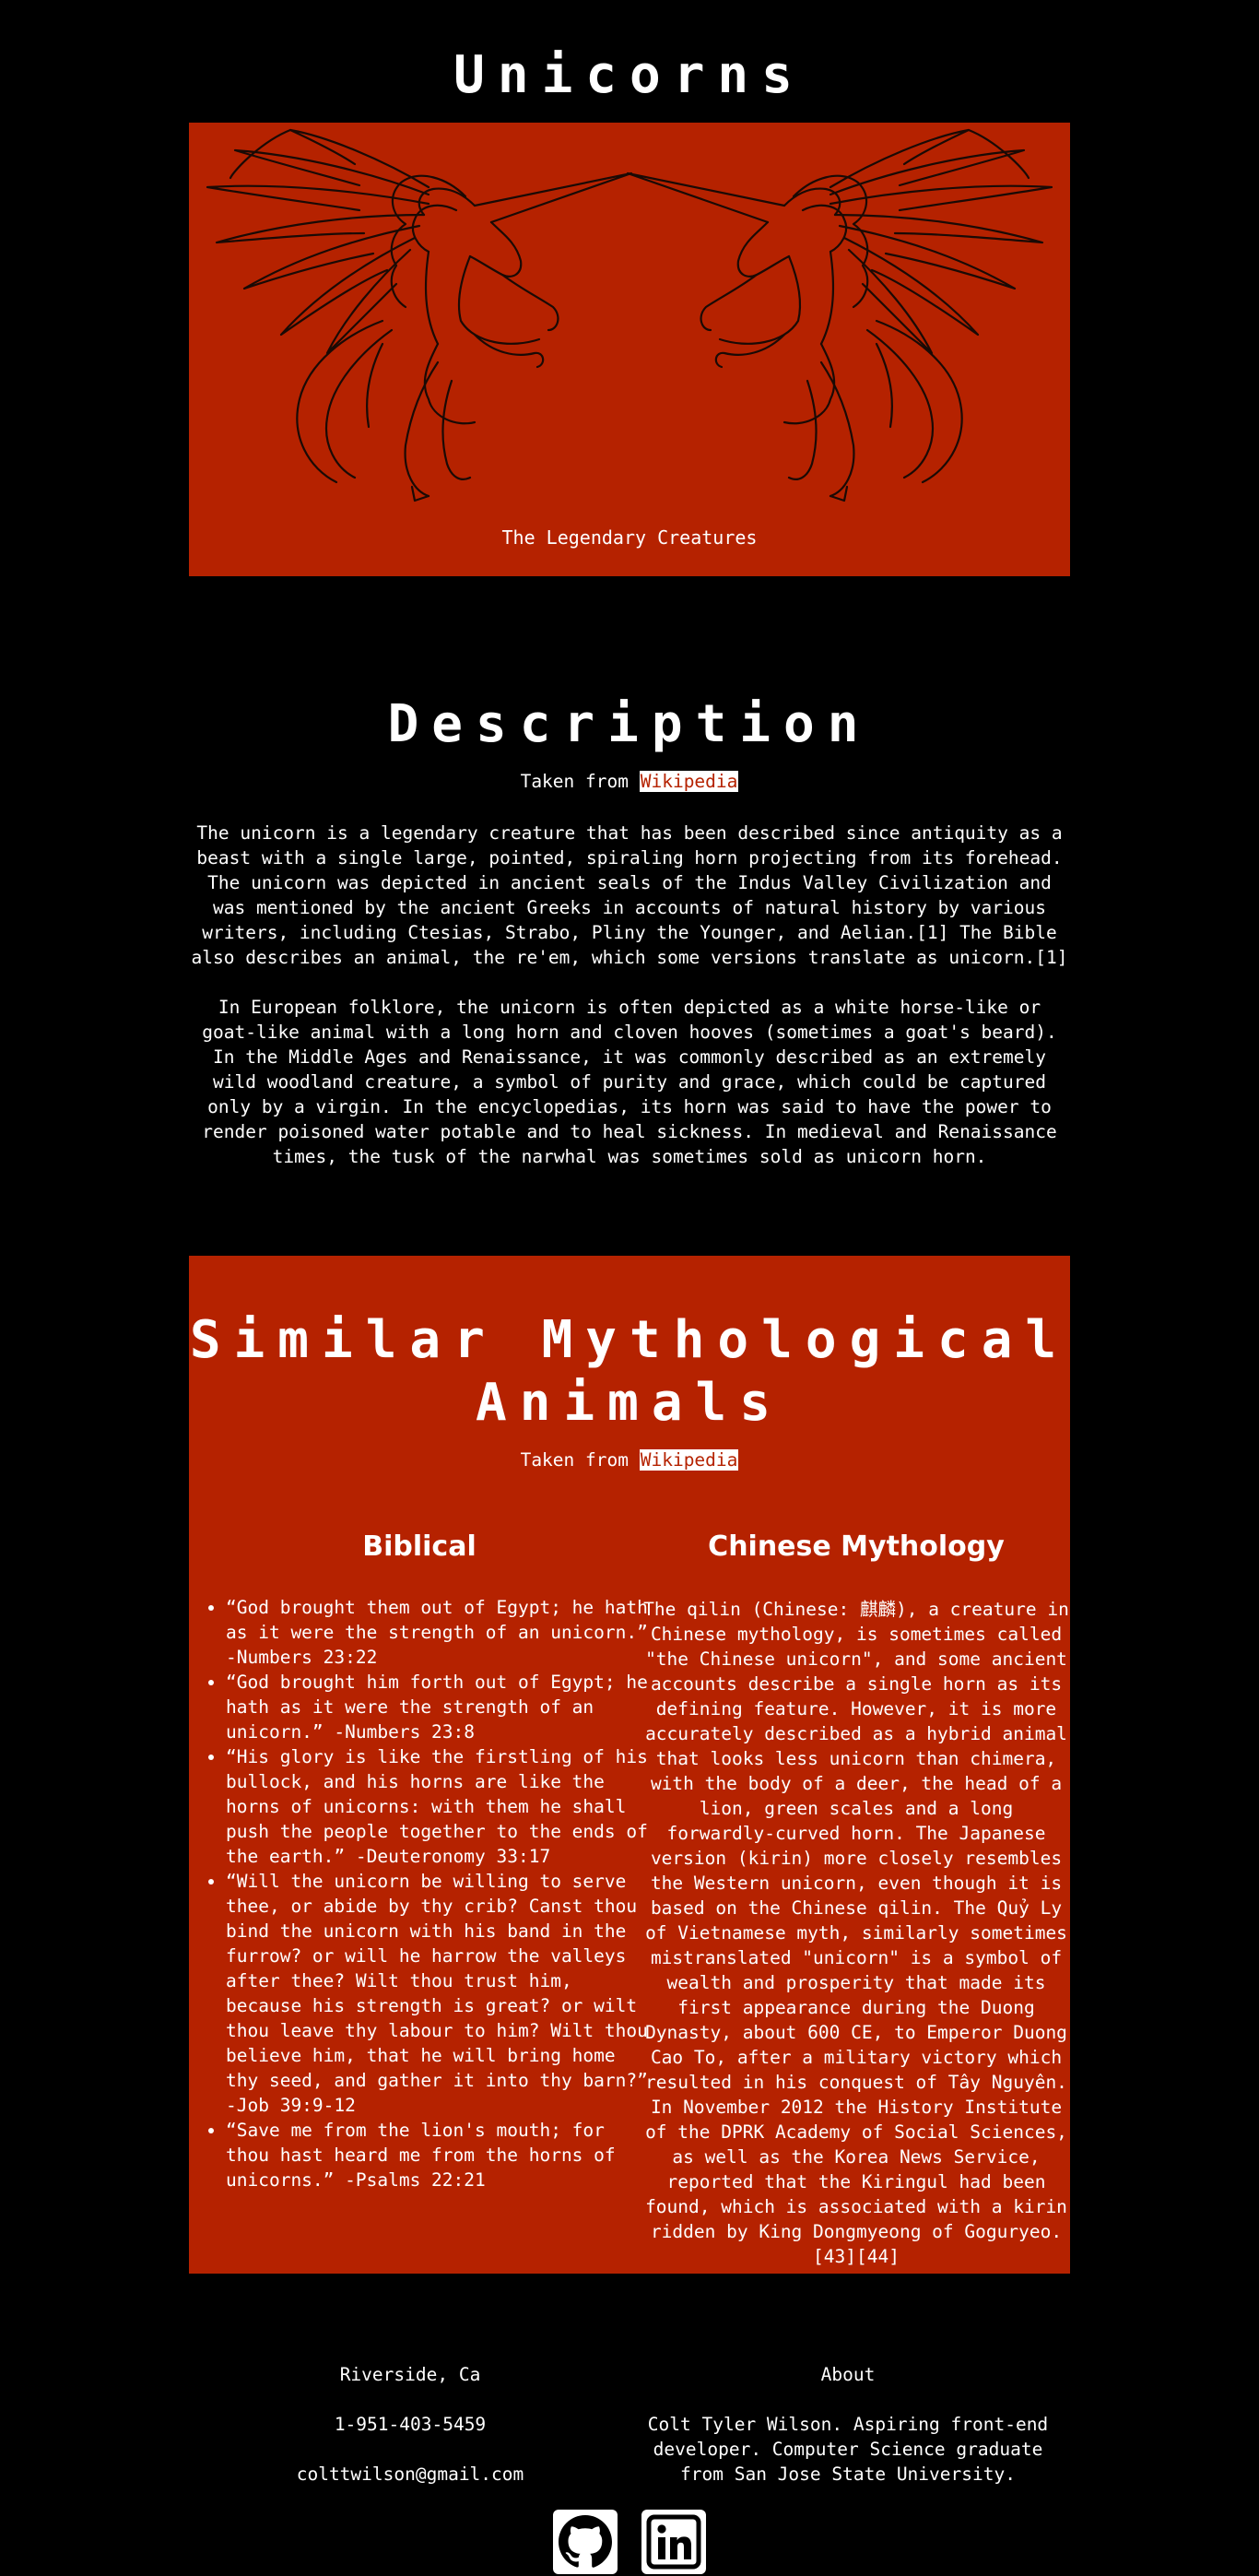 Image resolution: width=1259 pixels, height=2576 pixels. Describe the element at coordinates (630, 315) in the screenshot. I see `winged-unicorns-illustration` at that location.